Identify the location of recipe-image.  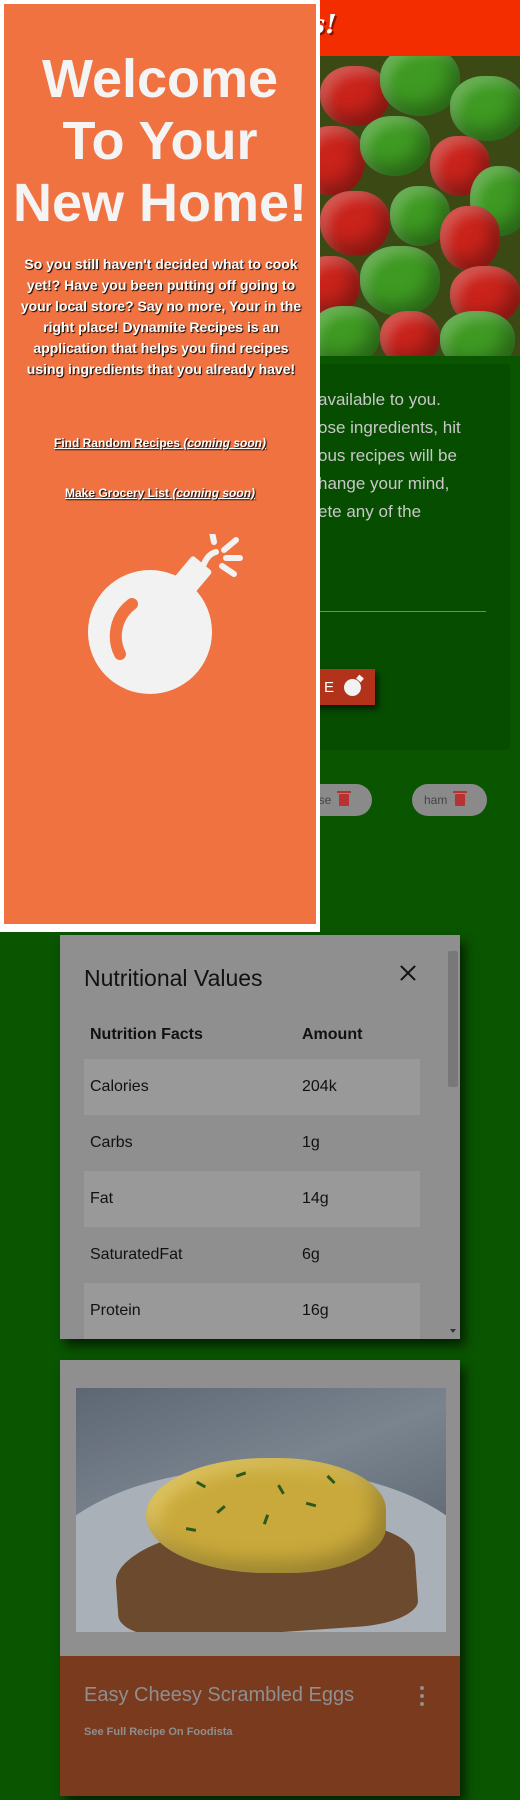
(261, 1510).